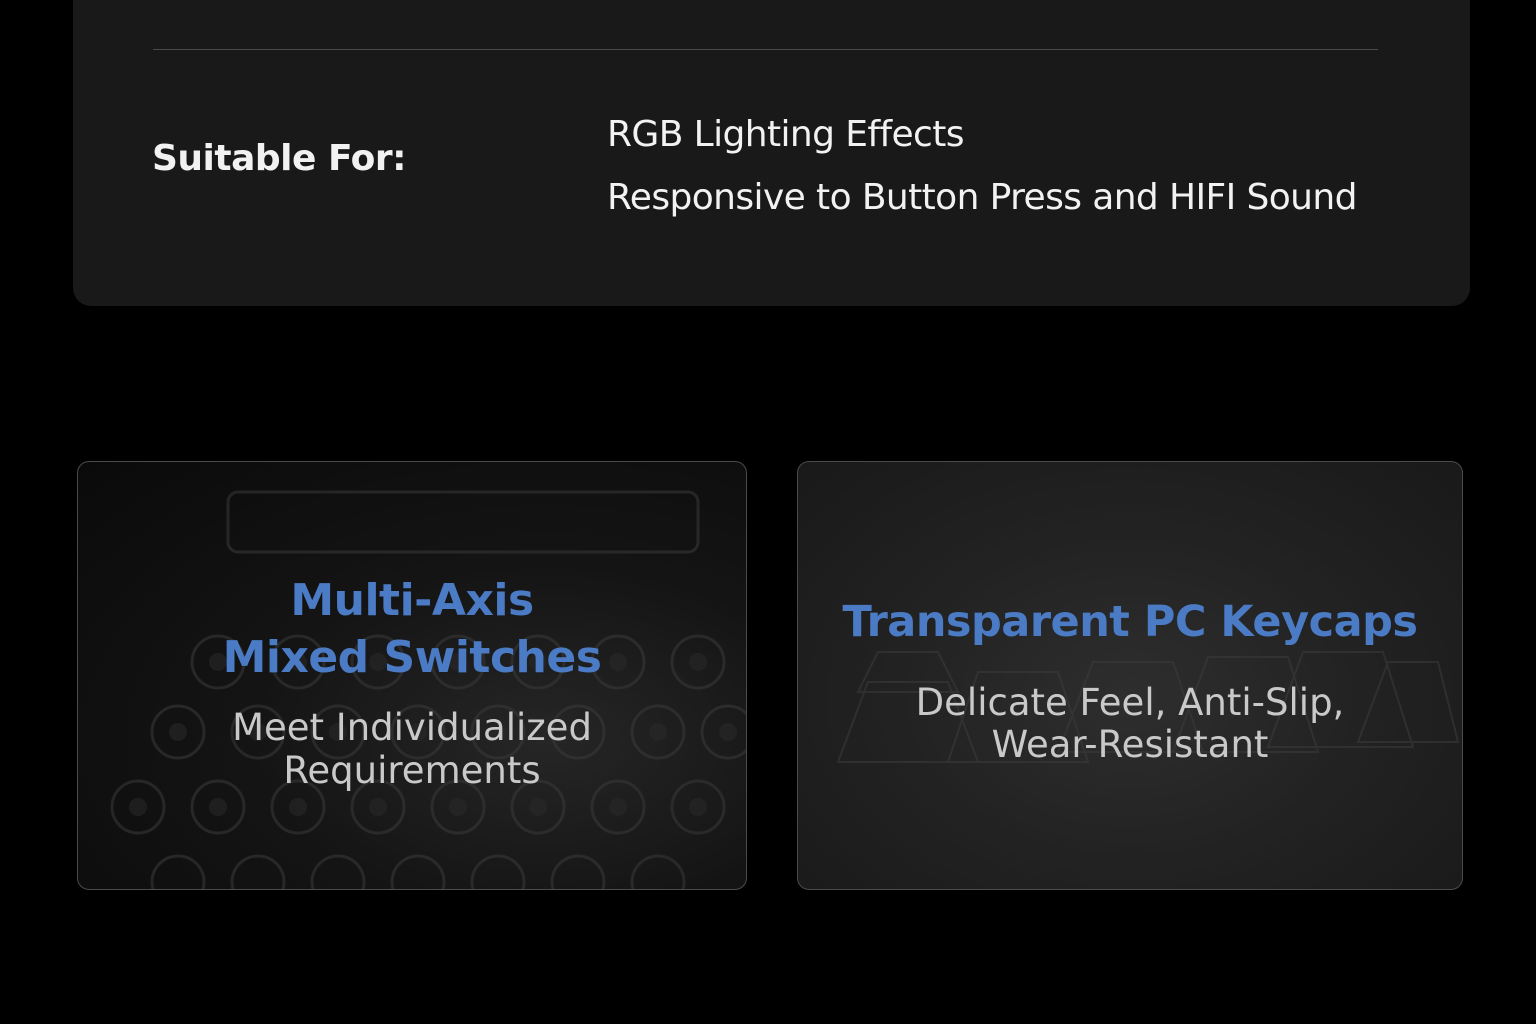 The width and height of the screenshot is (1536, 1024). I want to click on card-title-line: Transparent PC Keycaps, so click(1130, 622).